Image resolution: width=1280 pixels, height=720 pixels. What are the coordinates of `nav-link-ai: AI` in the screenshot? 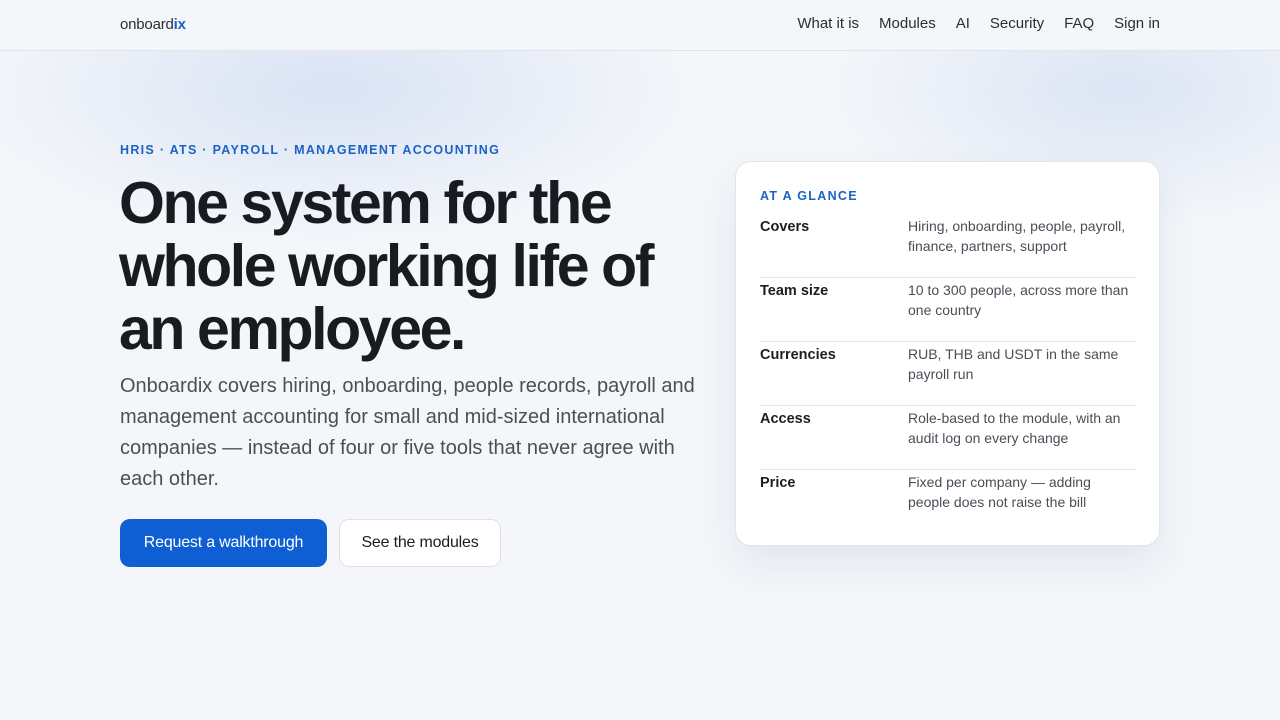 It's located at (963, 23).